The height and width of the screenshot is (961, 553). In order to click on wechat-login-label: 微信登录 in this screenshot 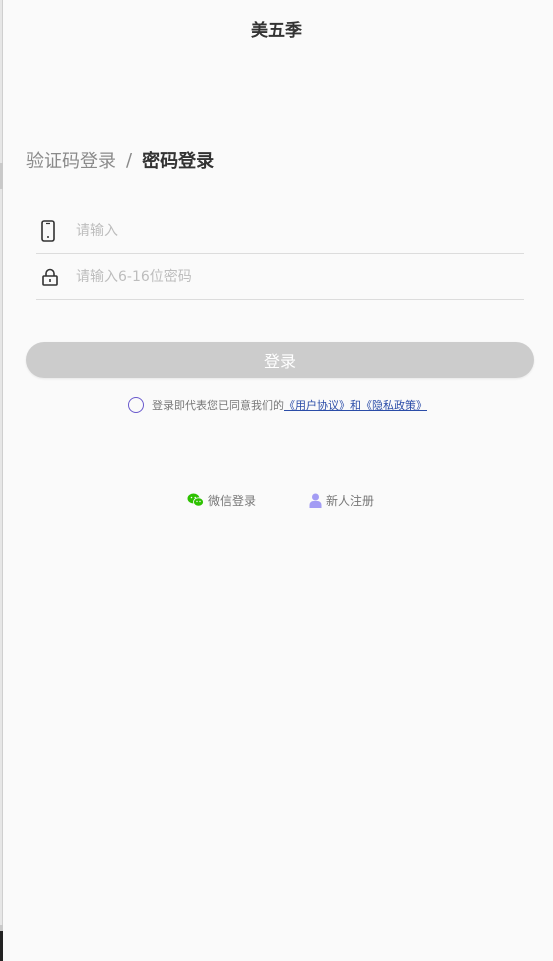, I will do `click(232, 500)`.